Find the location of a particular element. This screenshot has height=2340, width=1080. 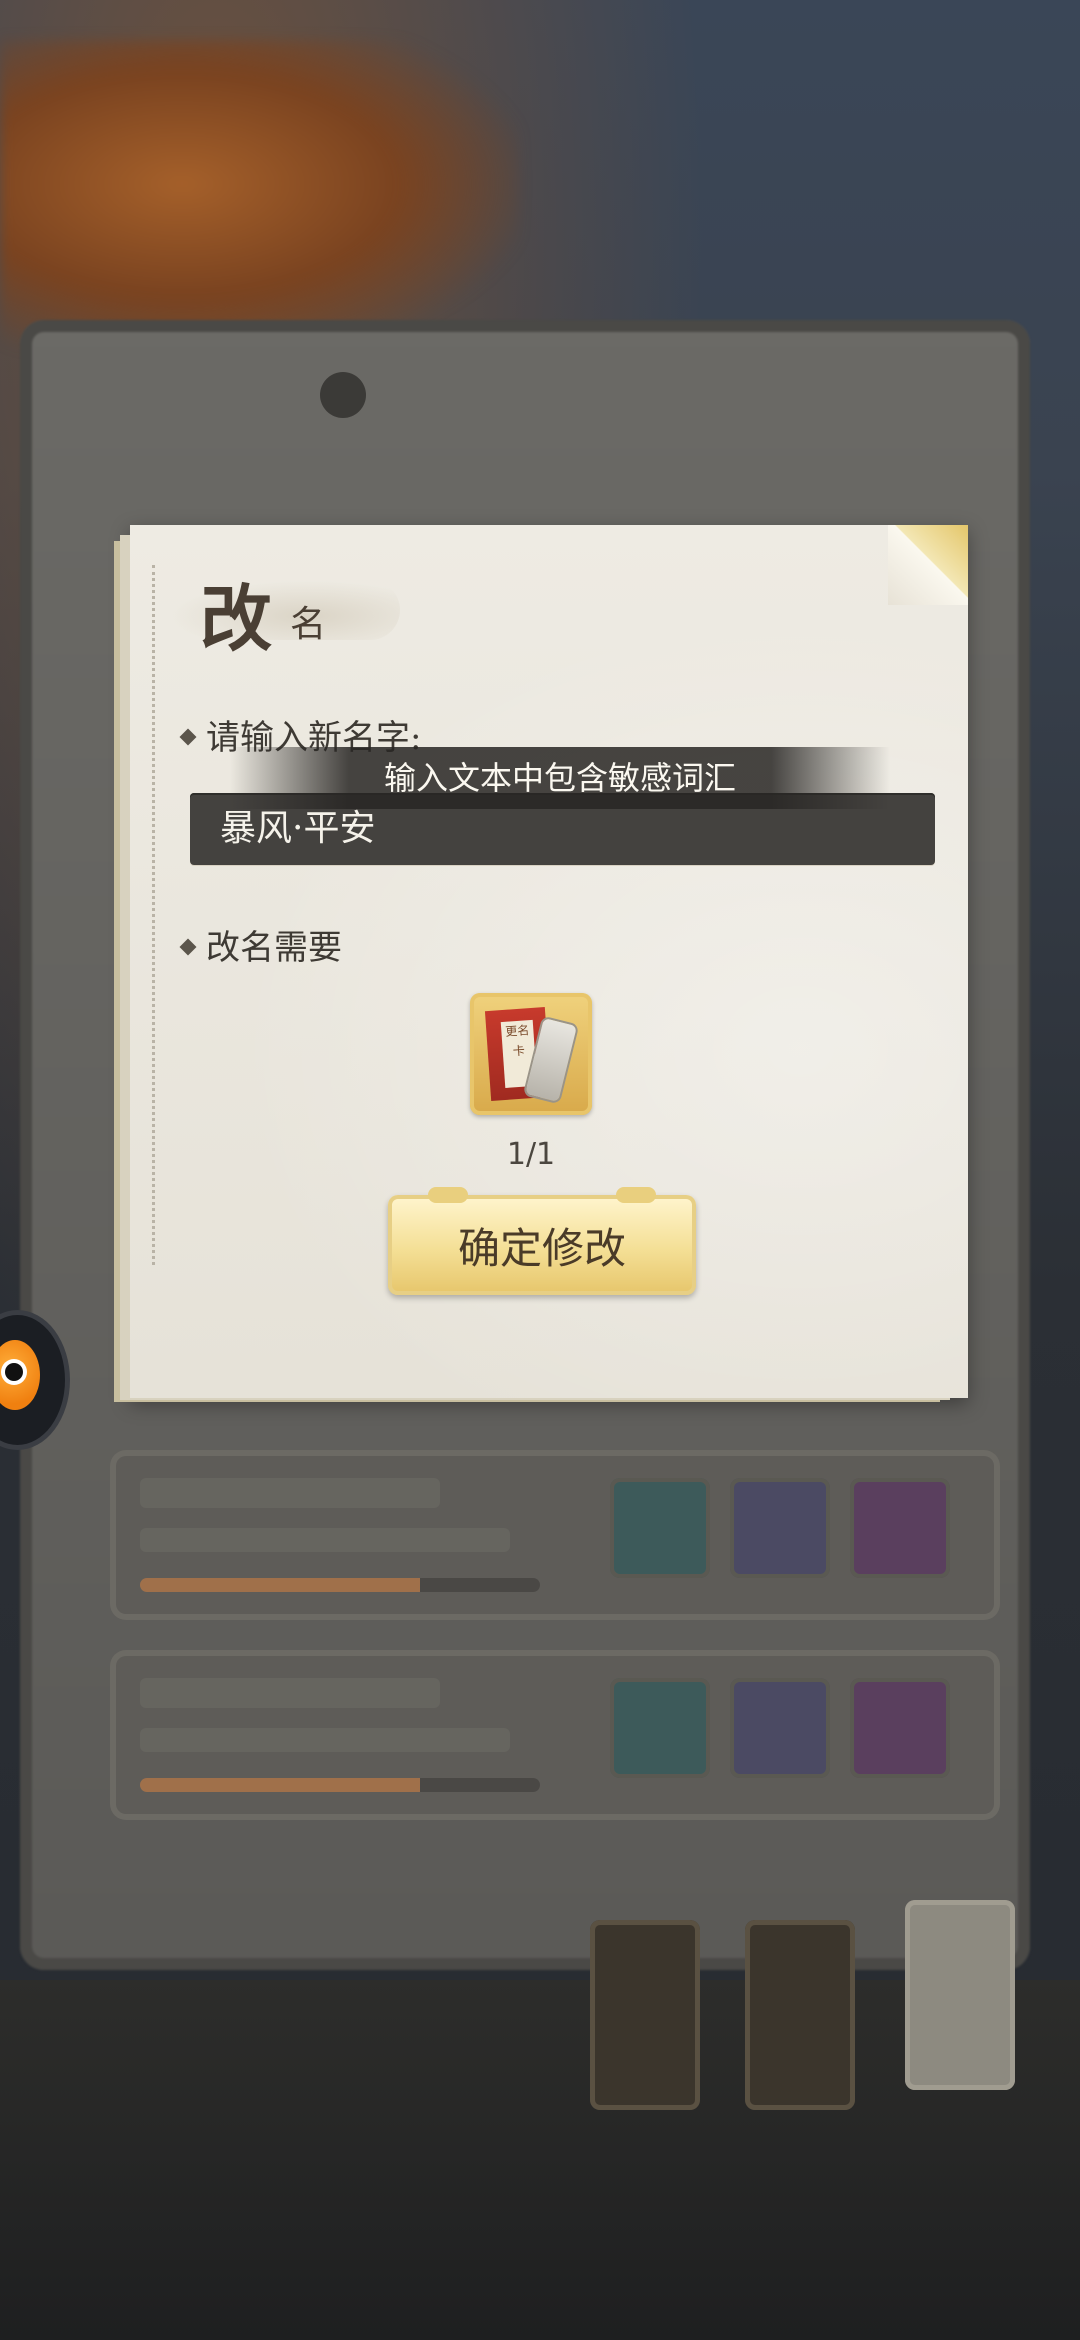

page-corner-fold is located at coordinates (928, 565).